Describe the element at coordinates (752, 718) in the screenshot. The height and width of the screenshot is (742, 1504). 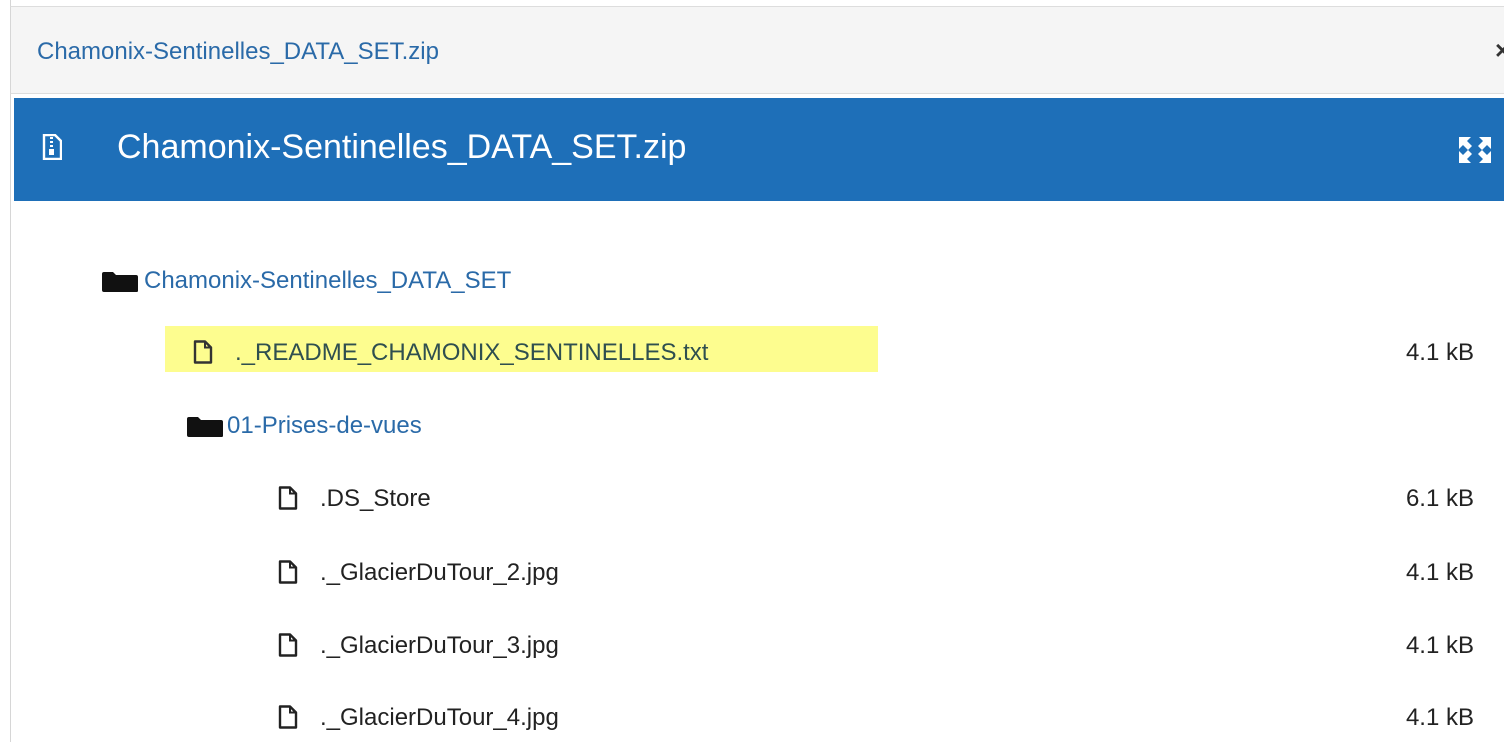
I see `tree-row-file: ._GlacierDuTour_4.jpg 4.1 kB` at that location.